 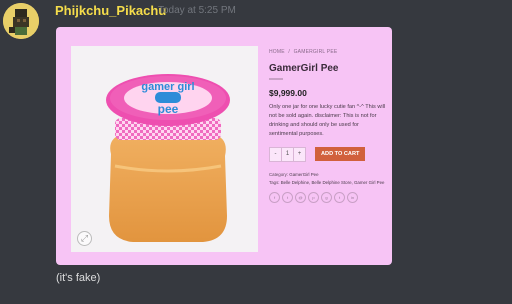 I want to click on breadcrumb: HOME / GAMERGIRL PEE, so click(x=328, y=52).